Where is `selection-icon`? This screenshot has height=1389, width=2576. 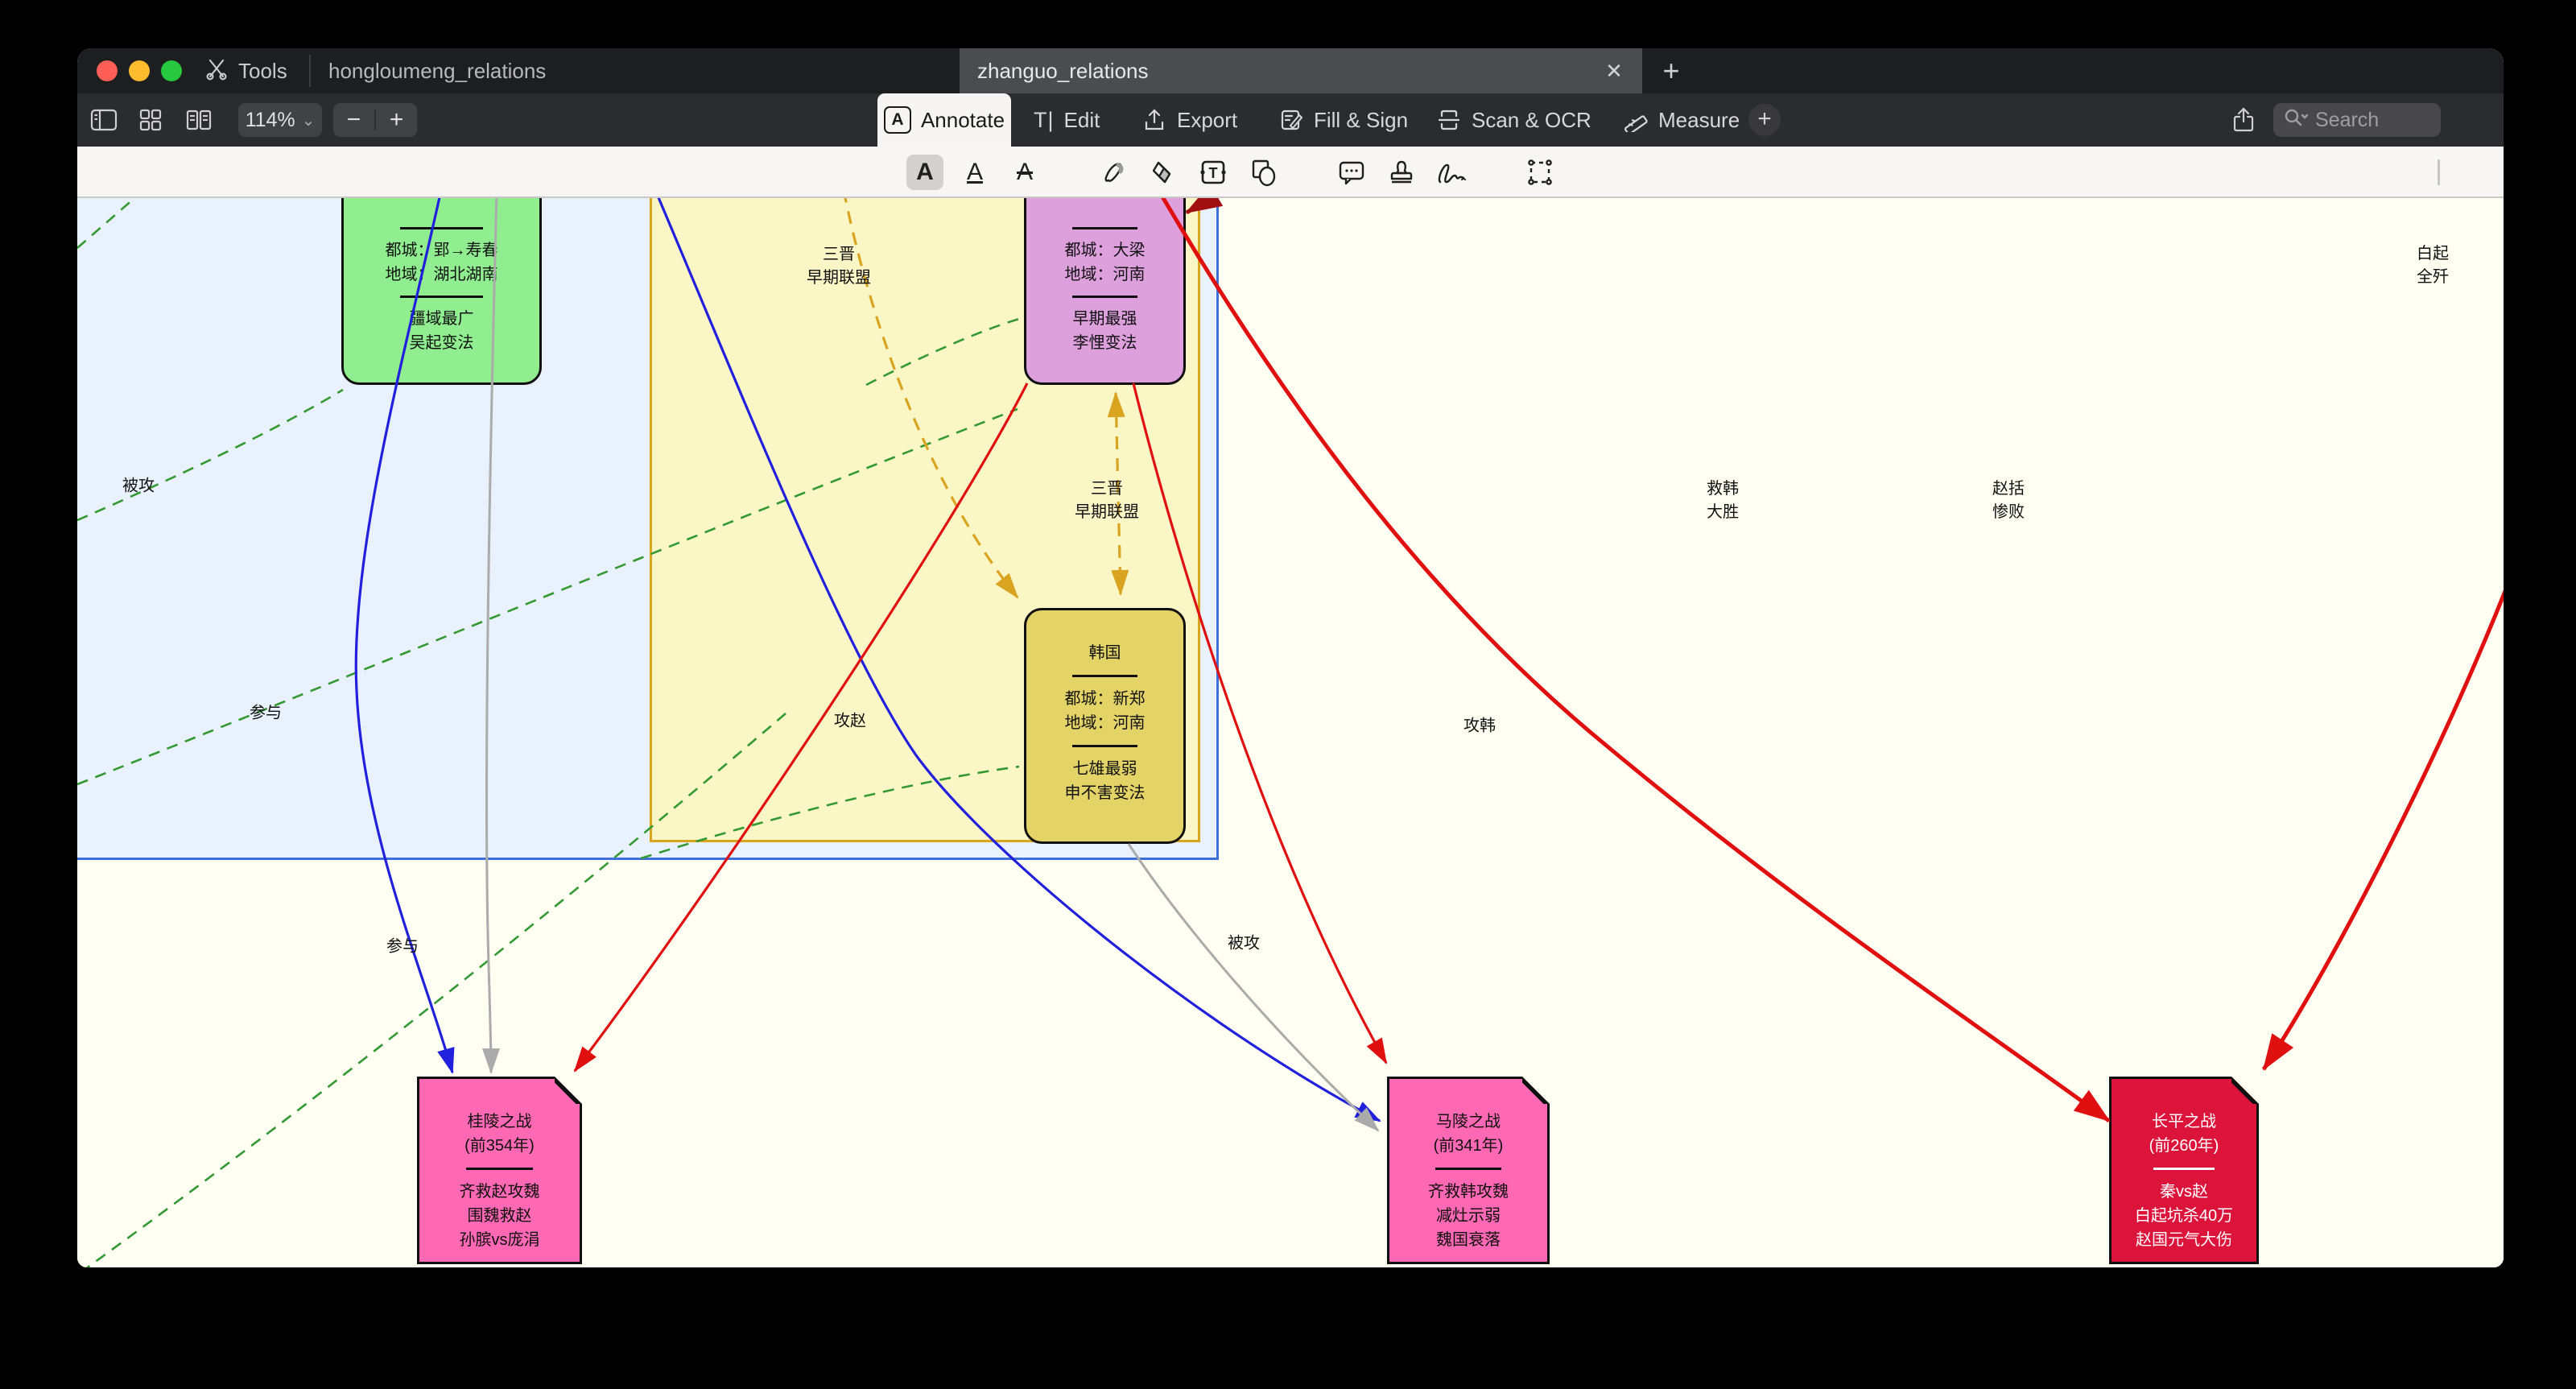
selection-icon is located at coordinates (1539, 172).